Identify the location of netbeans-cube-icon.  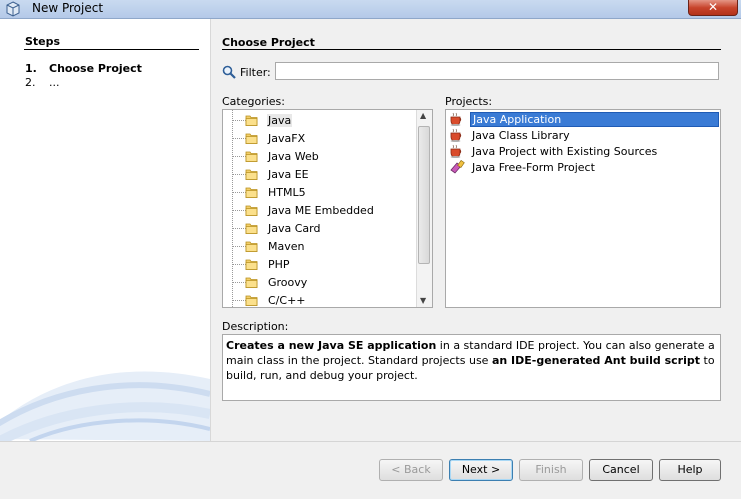
(13, 9).